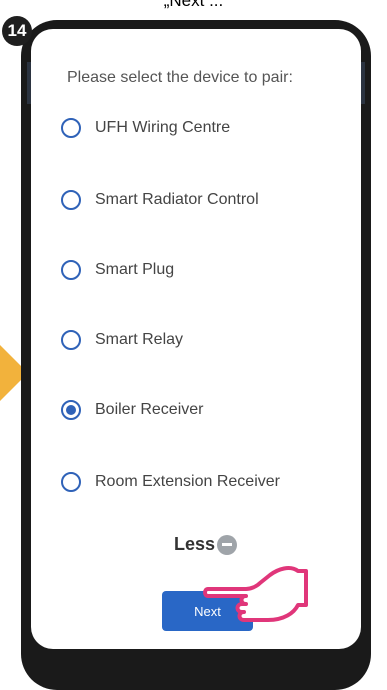 This screenshot has height=690, width=387. I want to click on option-smart-relay: Smart Relay, so click(122, 340).